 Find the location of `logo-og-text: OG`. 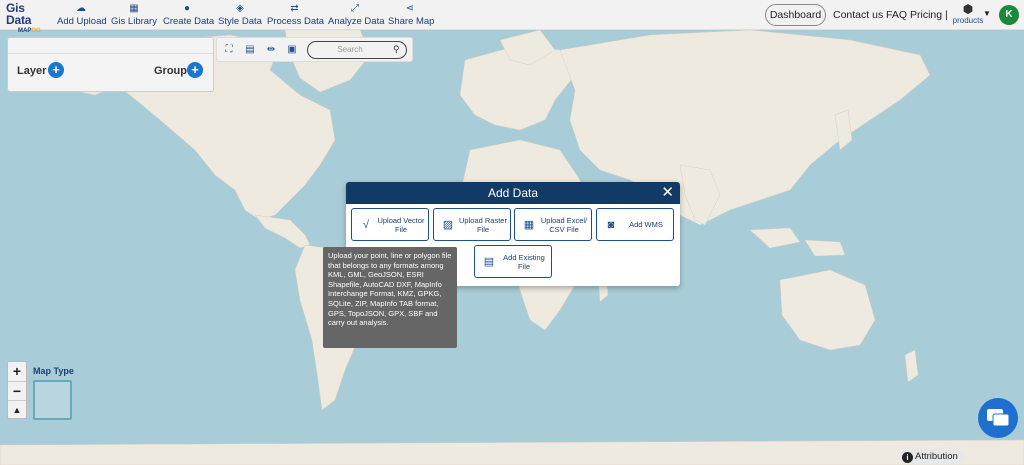

logo-og-text: OG is located at coordinates (36, 31).